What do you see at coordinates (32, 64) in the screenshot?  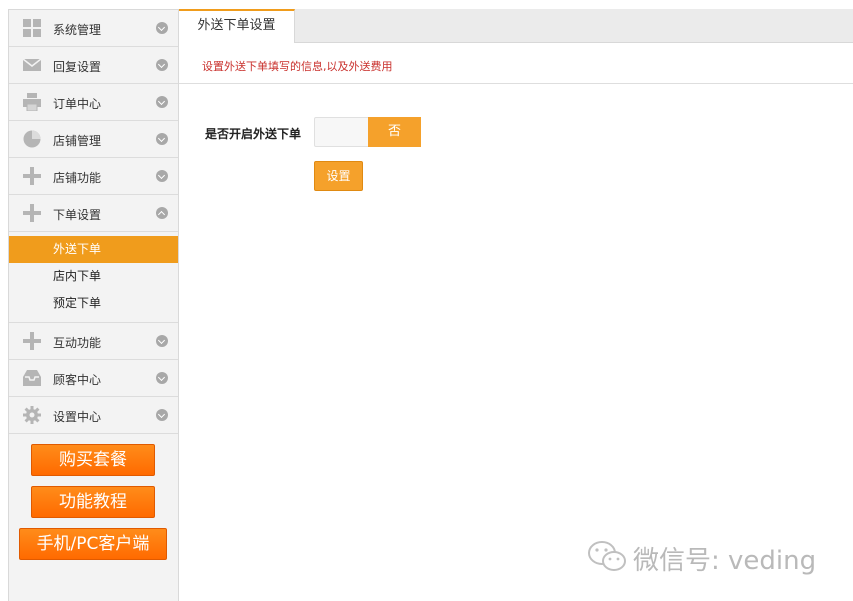 I see `envelope-icon` at bounding box center [32, 64].